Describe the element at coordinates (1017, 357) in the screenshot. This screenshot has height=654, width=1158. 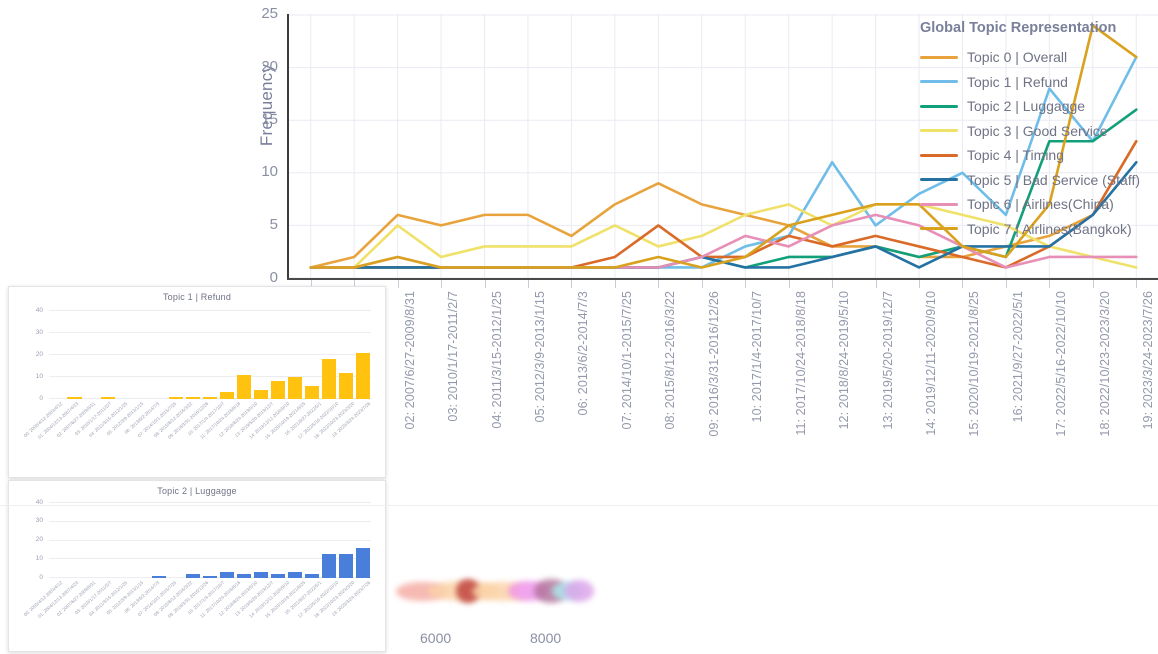
I see `x-tick-label: 16: 2021/9/27-2022/5/1` at that location.